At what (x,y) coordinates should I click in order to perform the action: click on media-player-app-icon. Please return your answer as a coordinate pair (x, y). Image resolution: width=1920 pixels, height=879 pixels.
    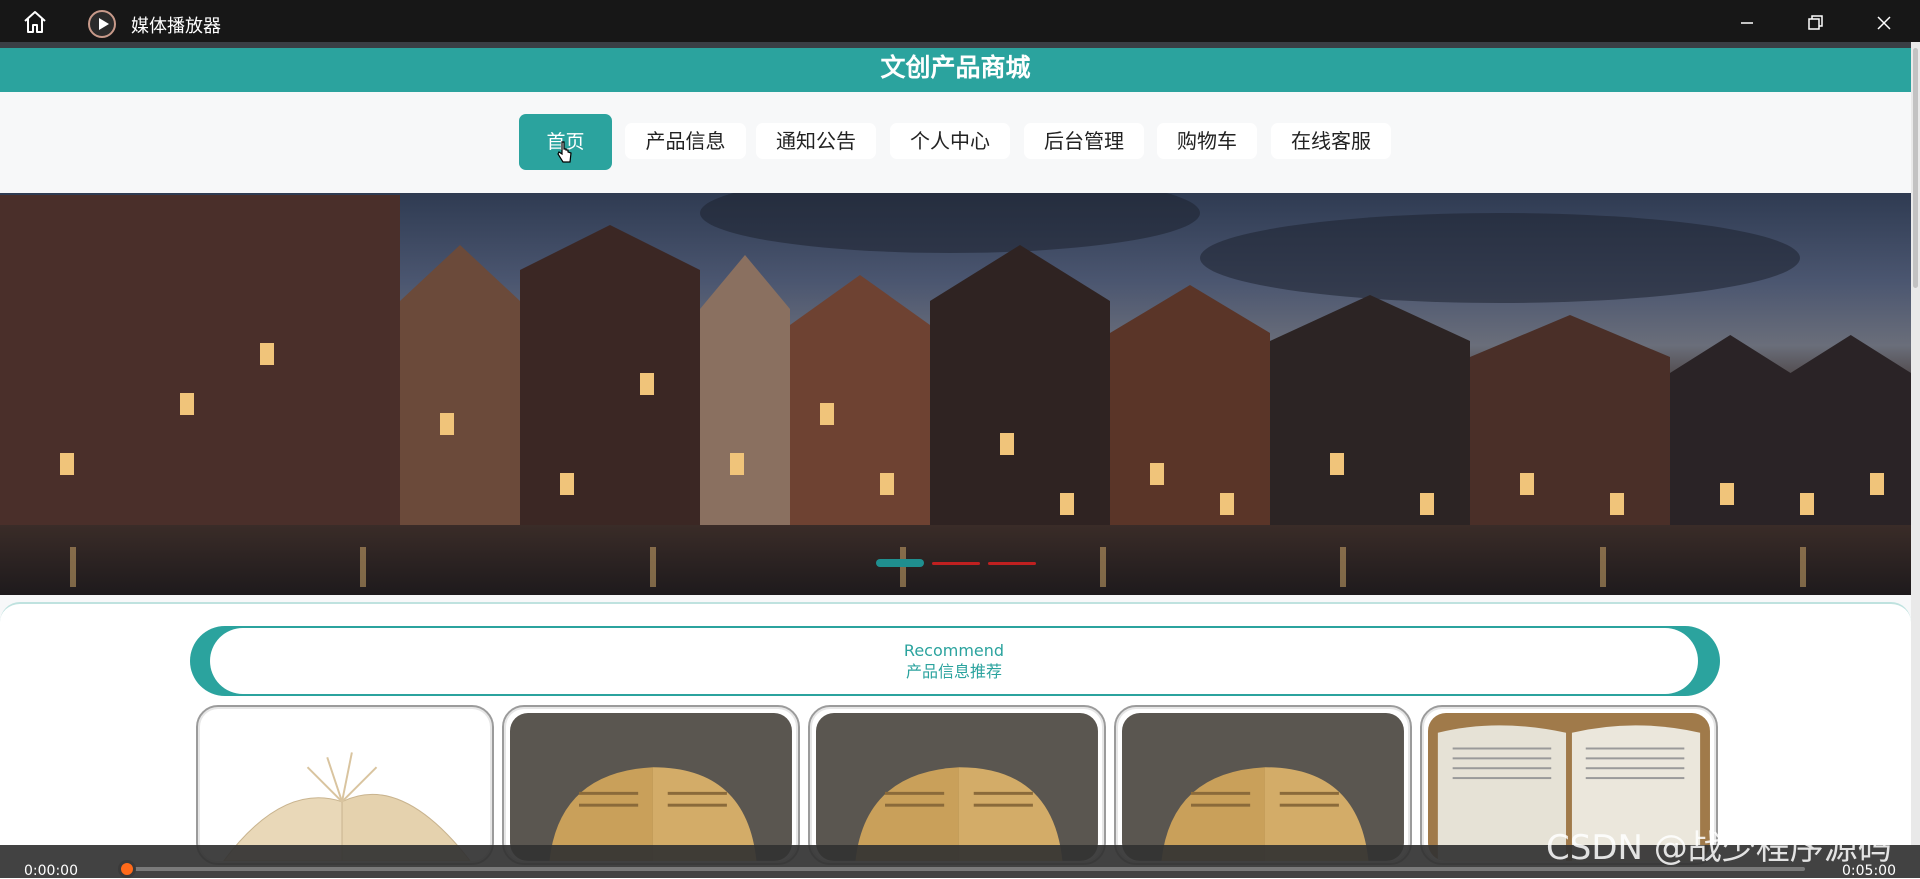
    Looking at the image, I should click on (102, 24).